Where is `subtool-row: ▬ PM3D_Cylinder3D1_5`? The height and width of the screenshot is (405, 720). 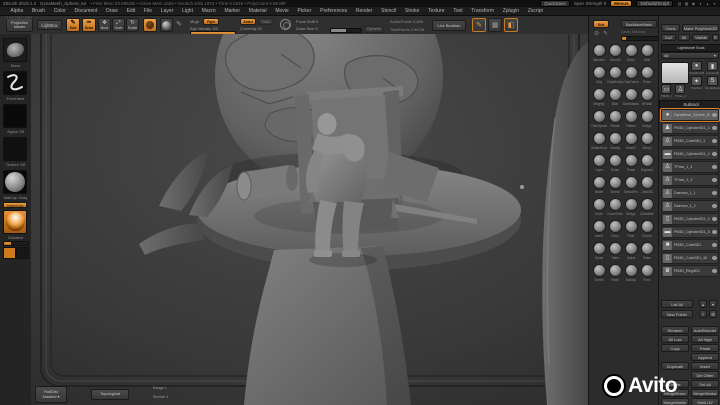 subtool-row: ▬ PM3D_Cylinder3D1_5 is located at coordinates (690, 232).